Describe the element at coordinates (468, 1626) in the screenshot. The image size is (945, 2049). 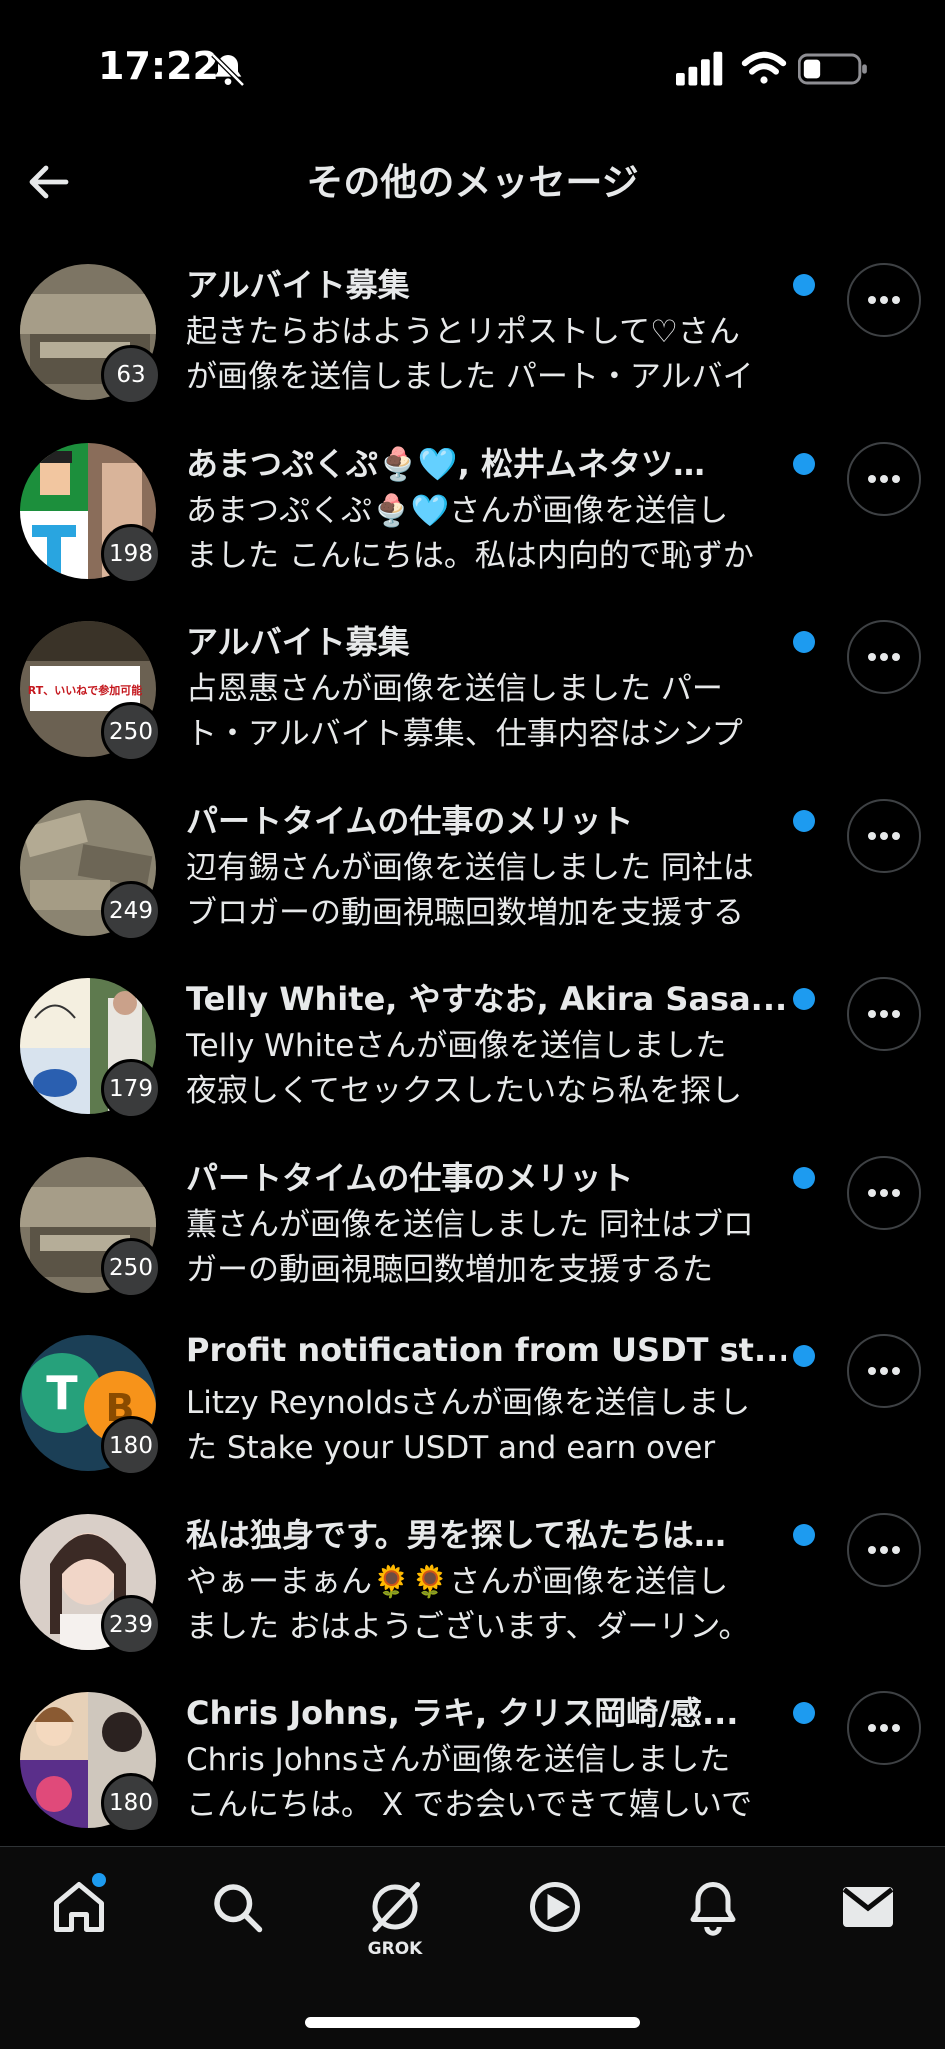
I see `message-preview-line2: ました おはようございます、ダーリン。` at that location.